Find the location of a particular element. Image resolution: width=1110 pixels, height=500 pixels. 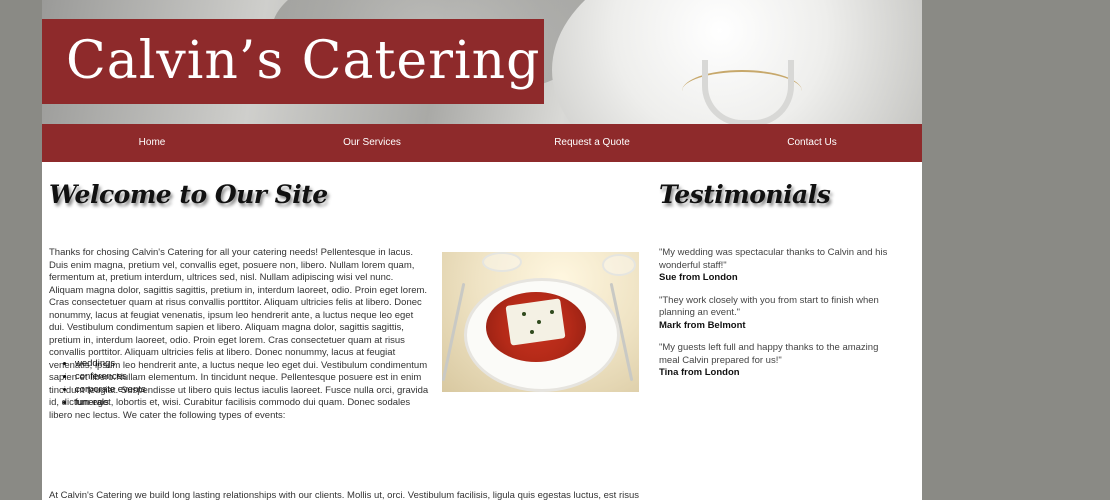

page-title: Welcome to Our Site is located at coordinates (188, 194).